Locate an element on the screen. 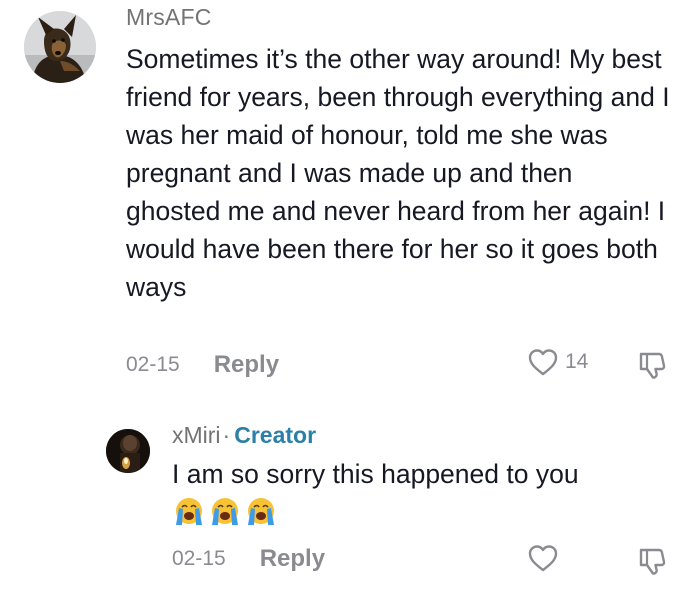  reply-dislike-button is located at coordinates (653, 563).